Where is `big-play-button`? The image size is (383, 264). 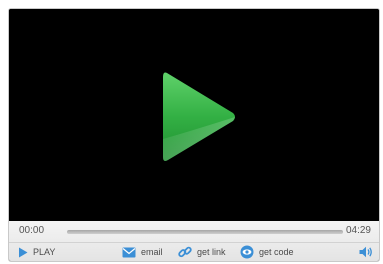
big-play-button is located at coordinates (199, 117).